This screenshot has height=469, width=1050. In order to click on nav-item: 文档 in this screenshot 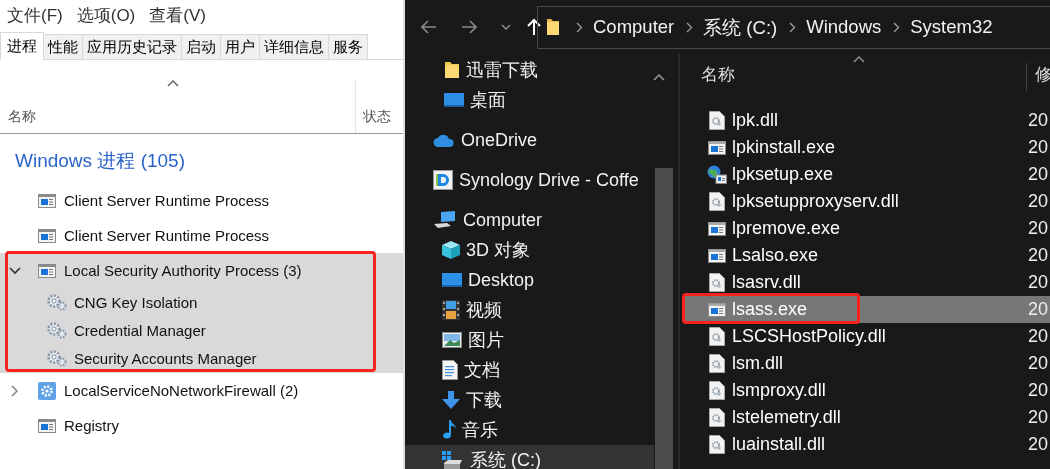, I will do `click(529, 370)`.